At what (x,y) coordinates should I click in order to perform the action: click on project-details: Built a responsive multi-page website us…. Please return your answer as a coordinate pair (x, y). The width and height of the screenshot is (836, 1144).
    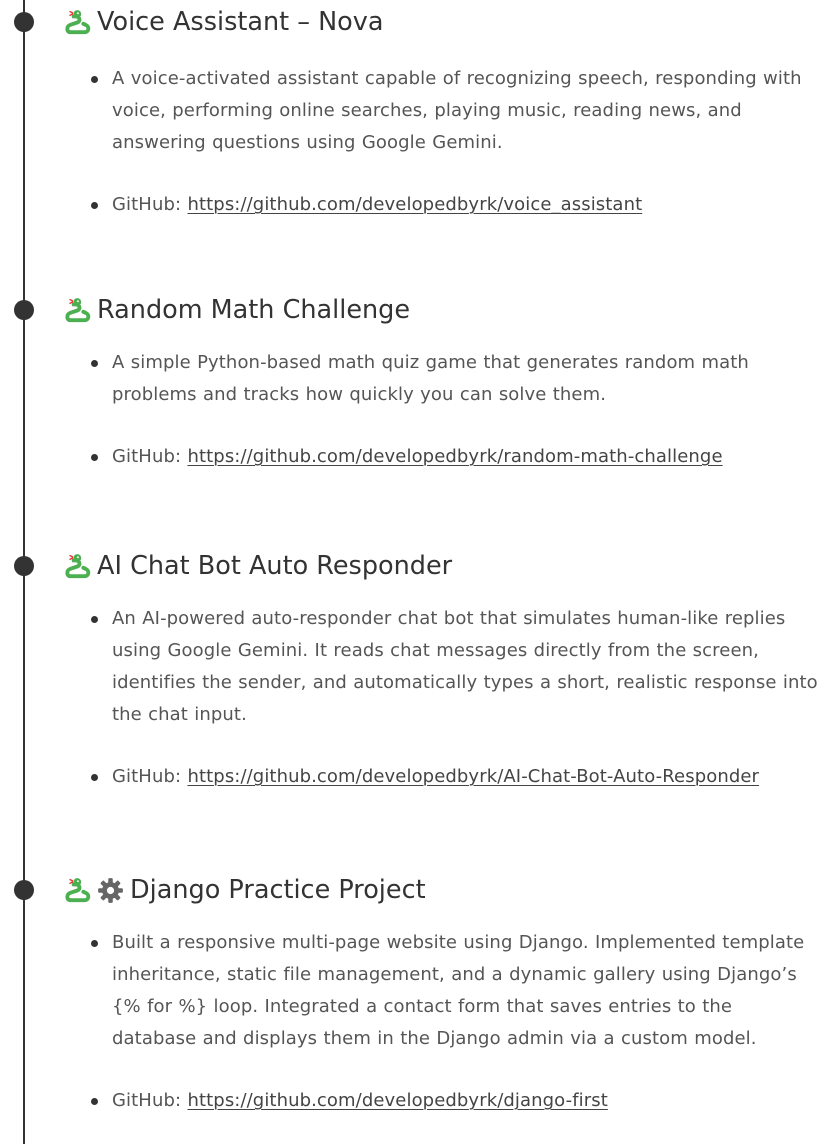
    Looking at the image, I should click on (453, 1022).